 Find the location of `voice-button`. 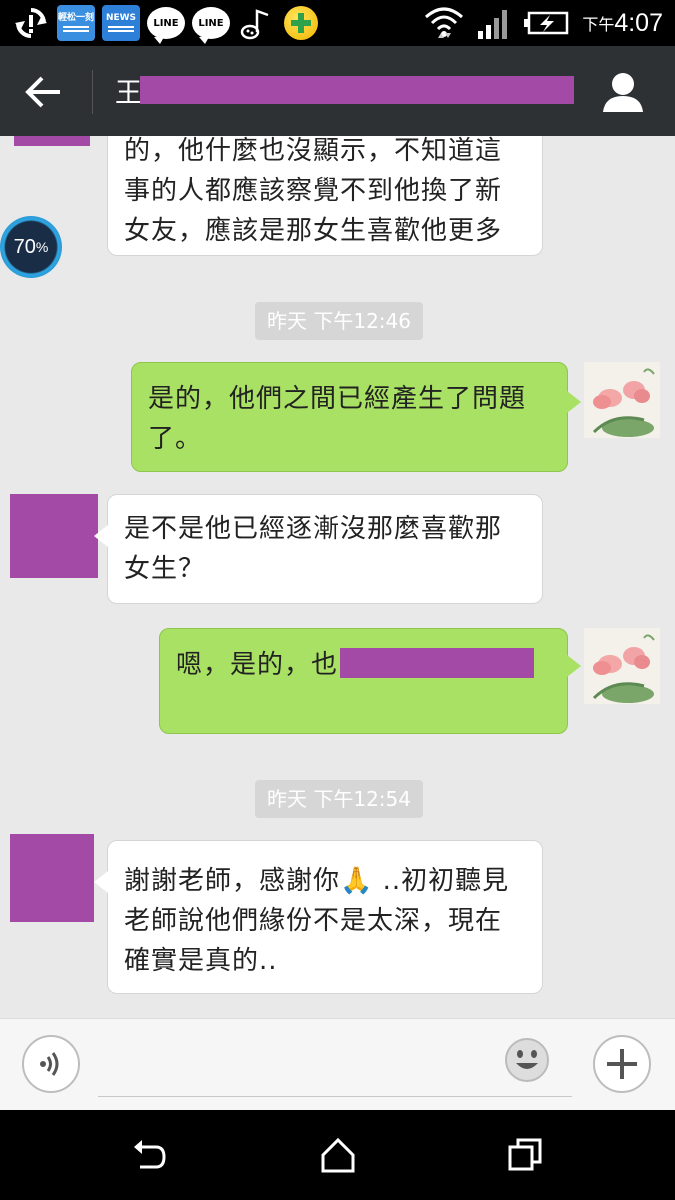

voice-button is located at coordinates (51, 1064).